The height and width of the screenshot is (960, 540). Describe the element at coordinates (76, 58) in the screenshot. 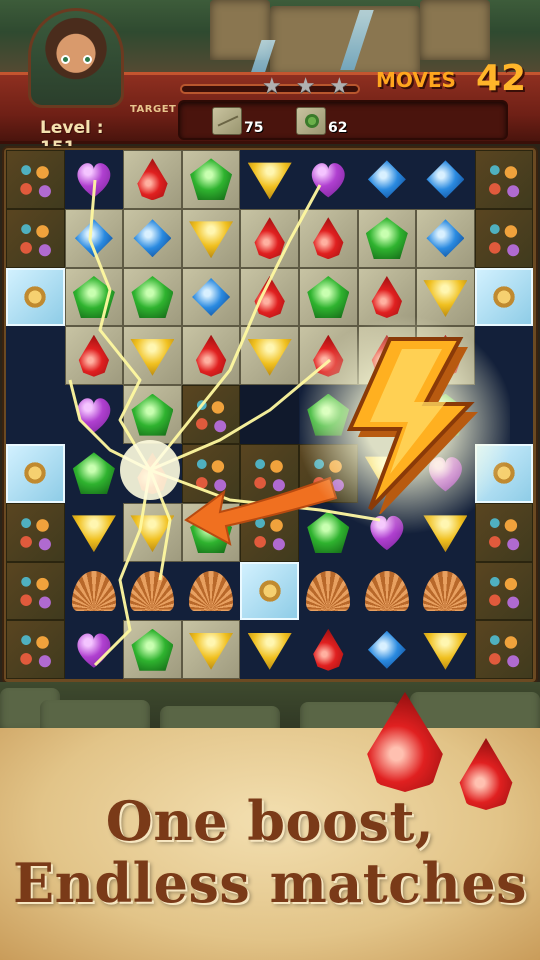

I see `player-avatar` at that location.